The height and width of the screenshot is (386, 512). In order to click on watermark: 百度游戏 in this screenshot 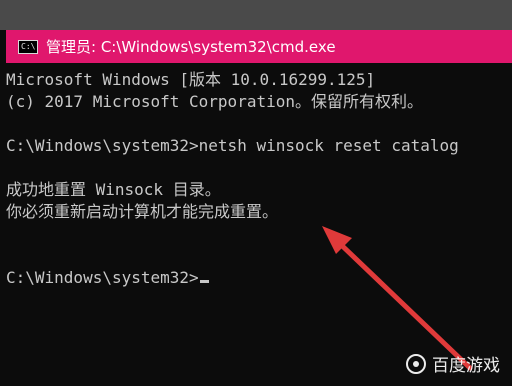, I will do `click(453, 363)`.